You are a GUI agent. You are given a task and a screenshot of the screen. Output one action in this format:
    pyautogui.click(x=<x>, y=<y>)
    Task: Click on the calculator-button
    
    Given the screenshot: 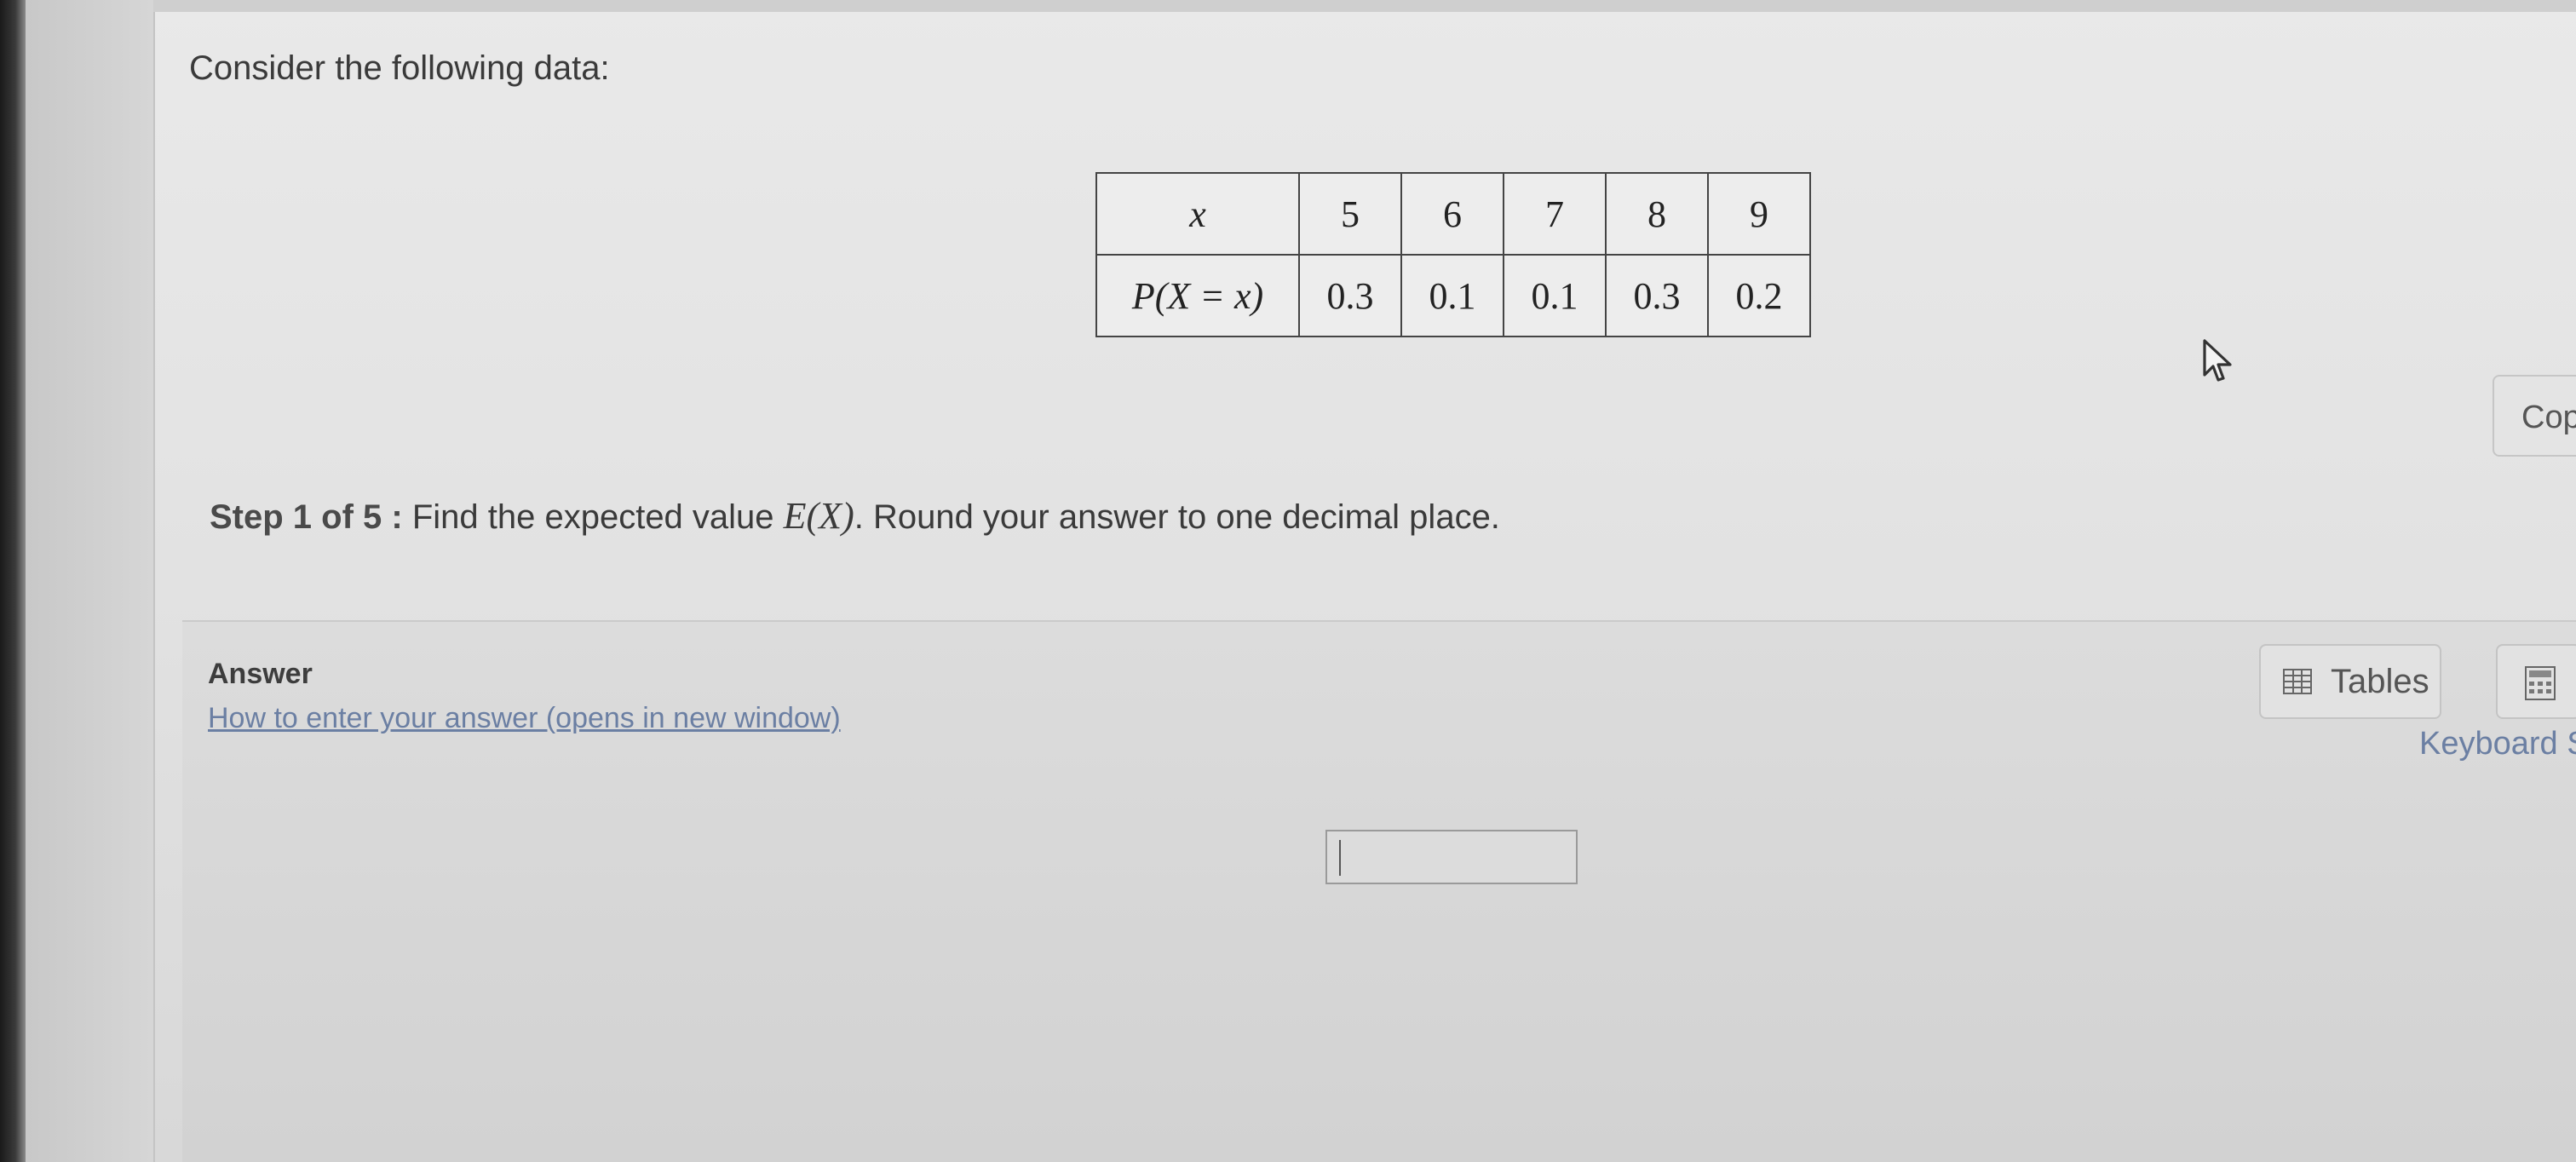 What is the action you would take?
    pyautogui.click(x=2536, y=681)
    